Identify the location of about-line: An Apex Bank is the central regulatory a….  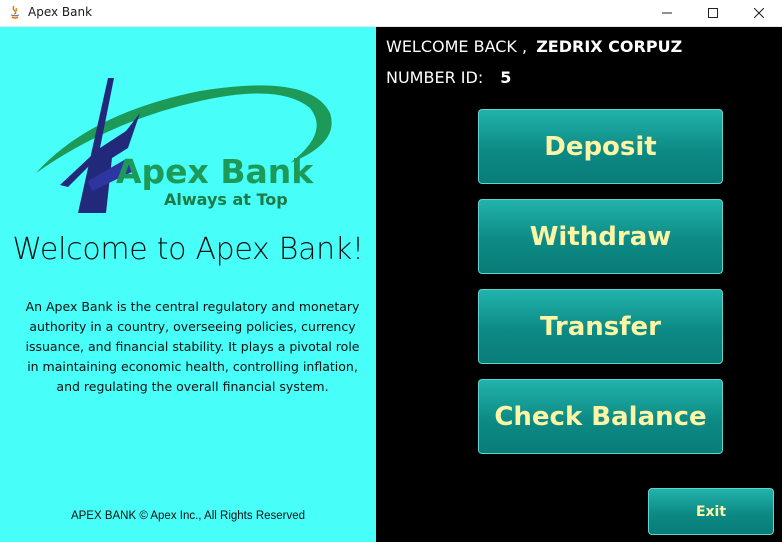
(192, 306).